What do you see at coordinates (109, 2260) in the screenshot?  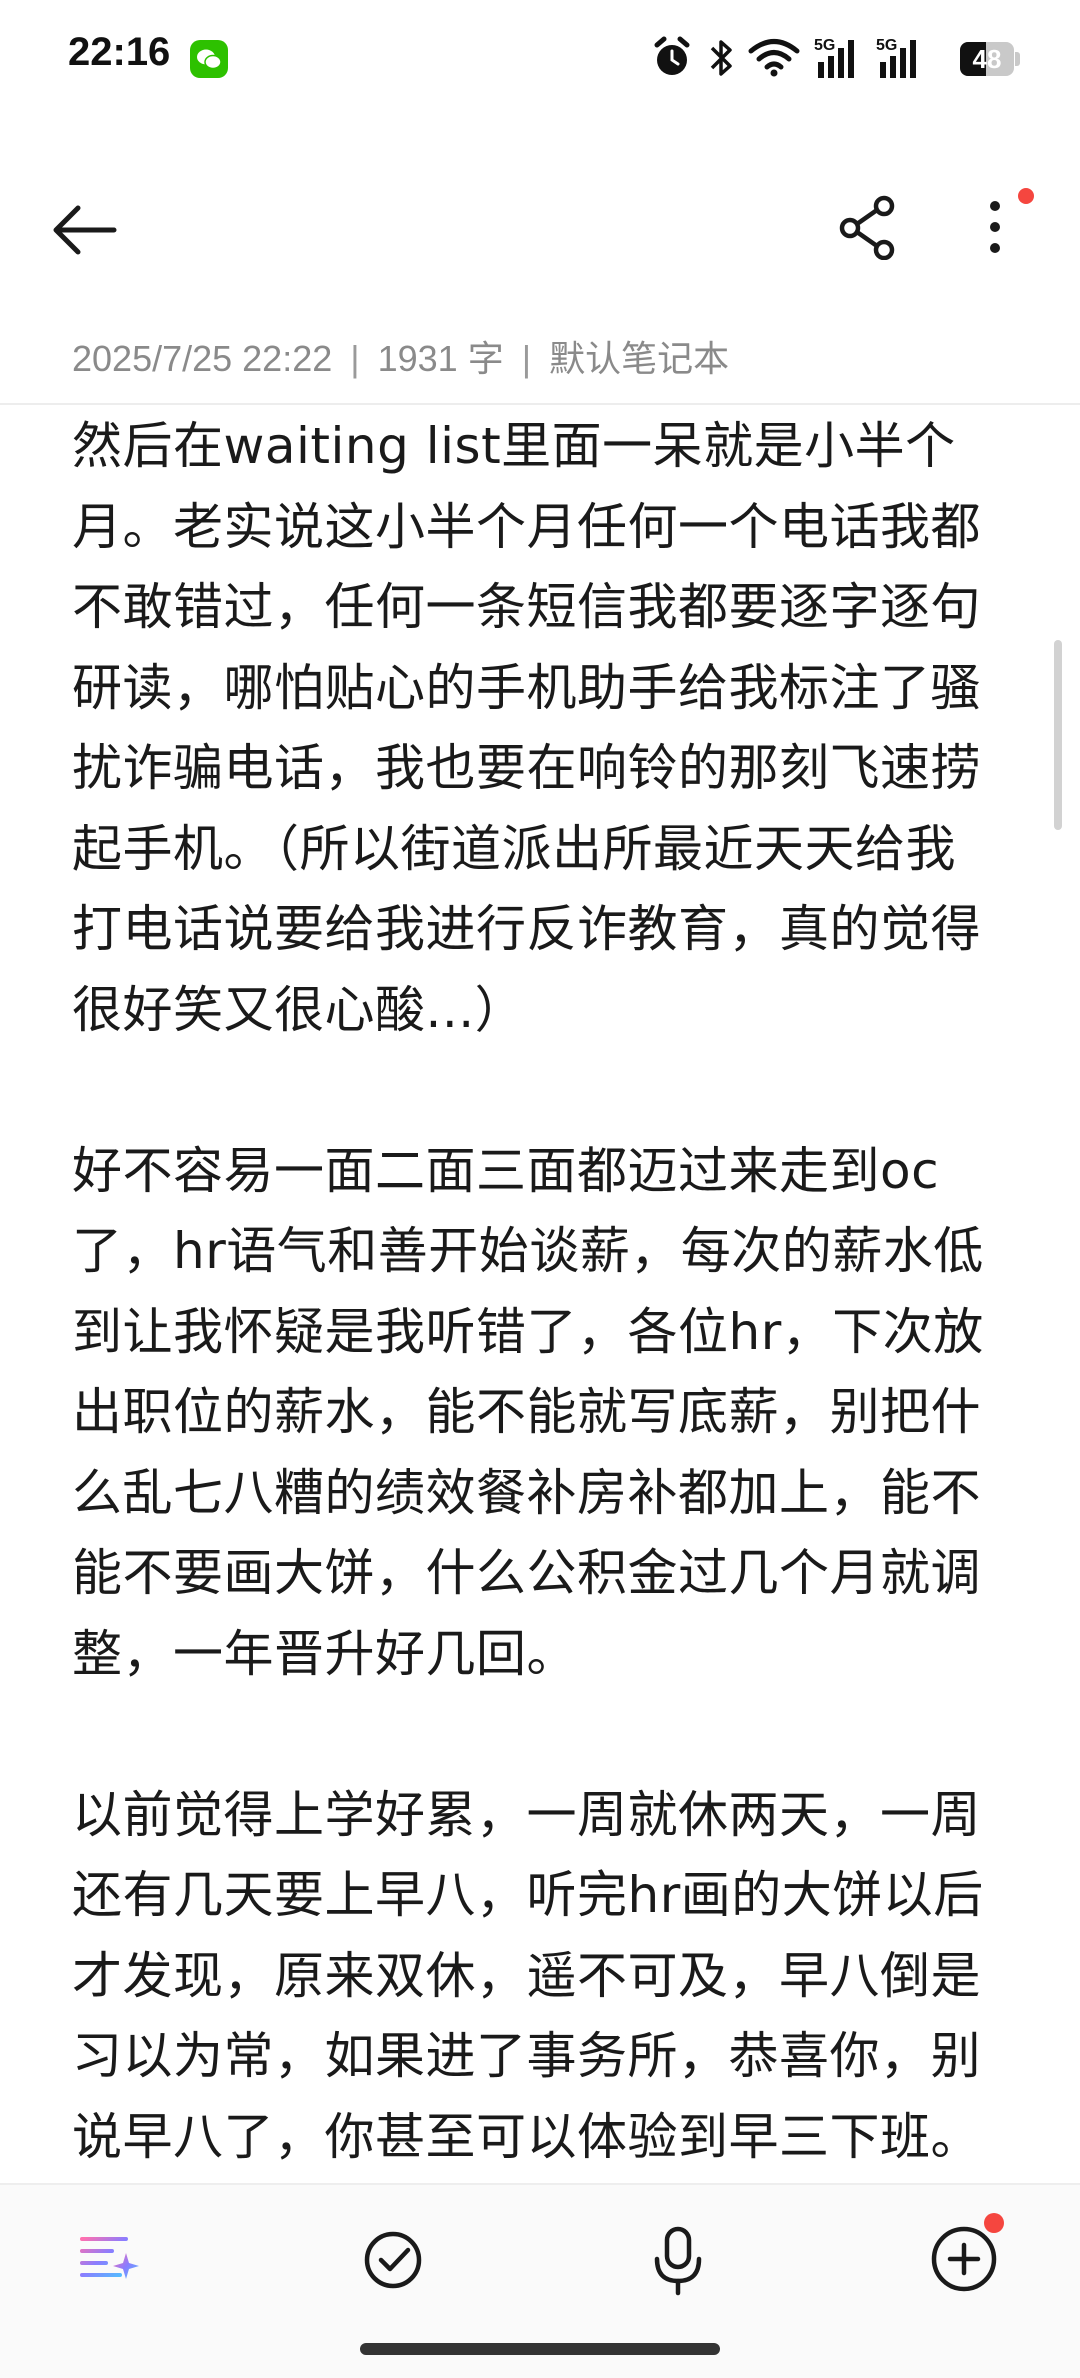 I see `ai-format-icon` at bounding box center [109, 2260].